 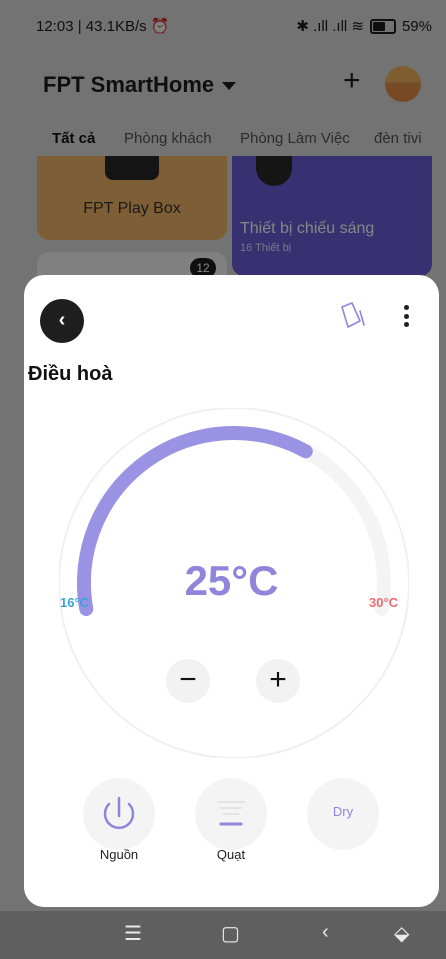 What do you see at coordinates (133, 933) in the screenshot?
I see `menu-icon: ☰` at bounding box center [133, 933].